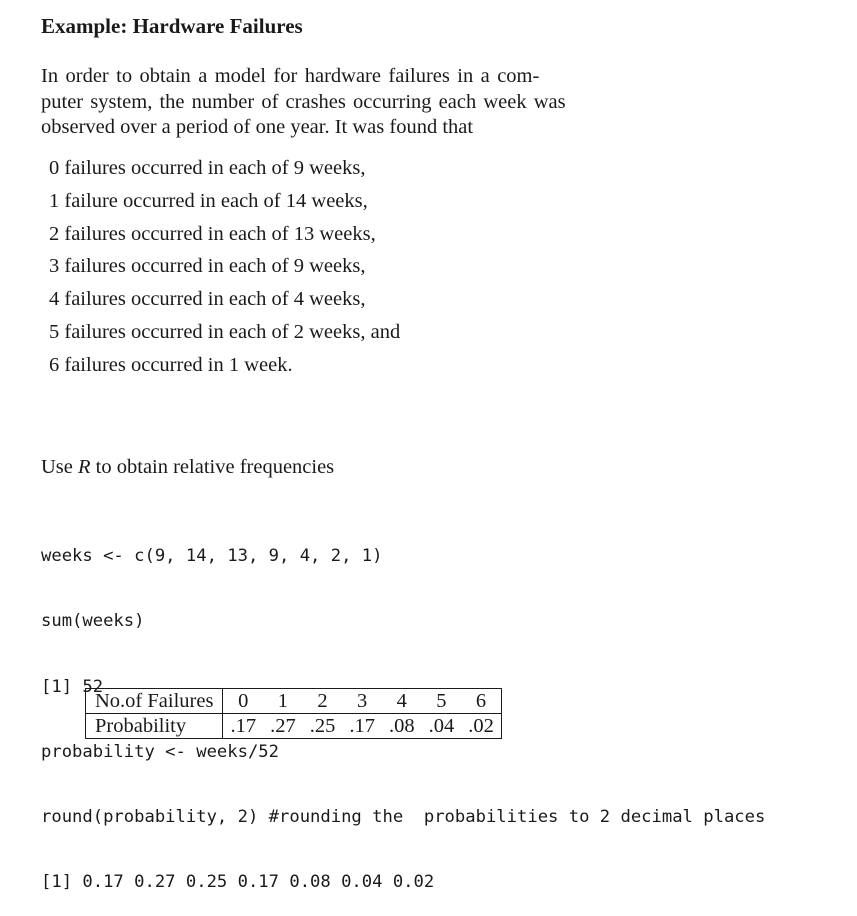 Image resolution: width=857 pixels, height=916 pixels. I want to click on page-title: Example: Hardware Failures, so click(172, 26).